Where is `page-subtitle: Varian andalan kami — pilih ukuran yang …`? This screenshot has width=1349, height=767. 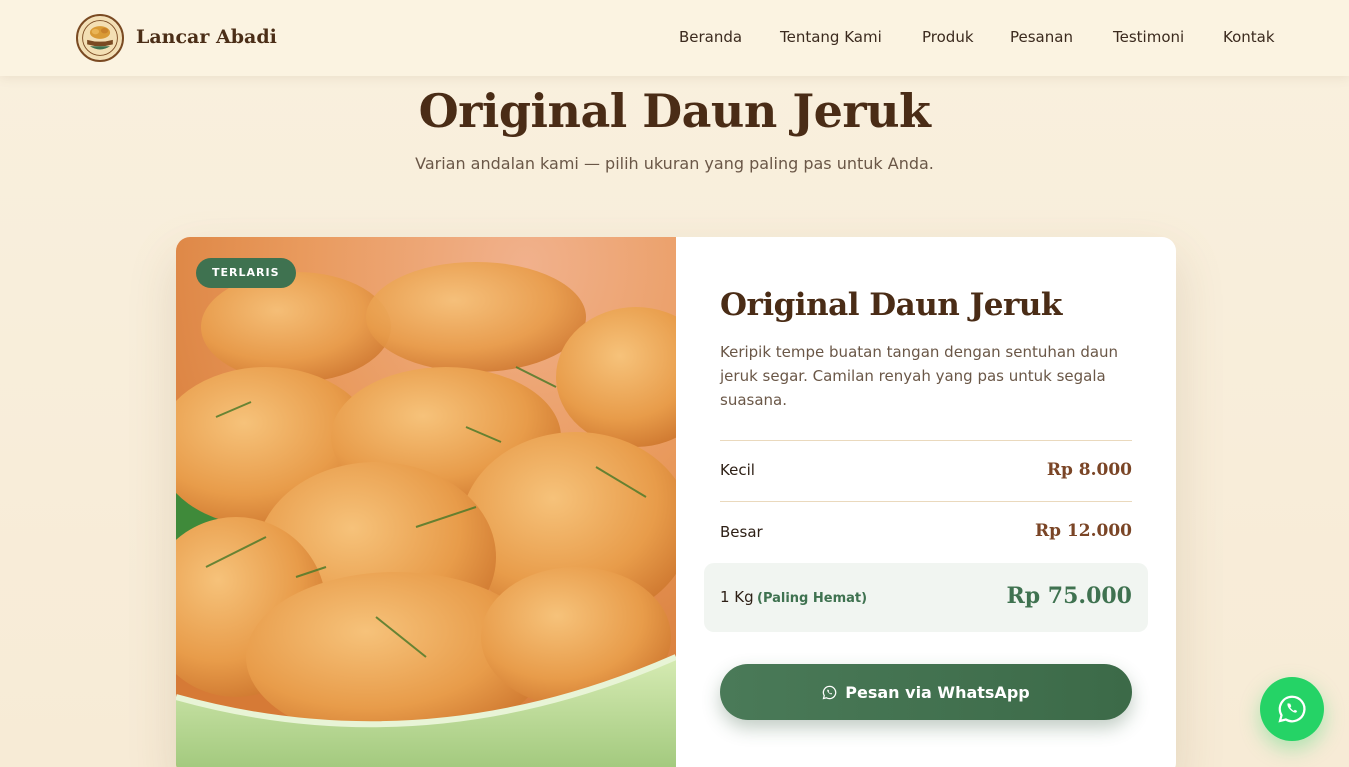 page-subtitle: Varian andalan kami — pilih ukuran yang … is located at coordinates (674, 163).